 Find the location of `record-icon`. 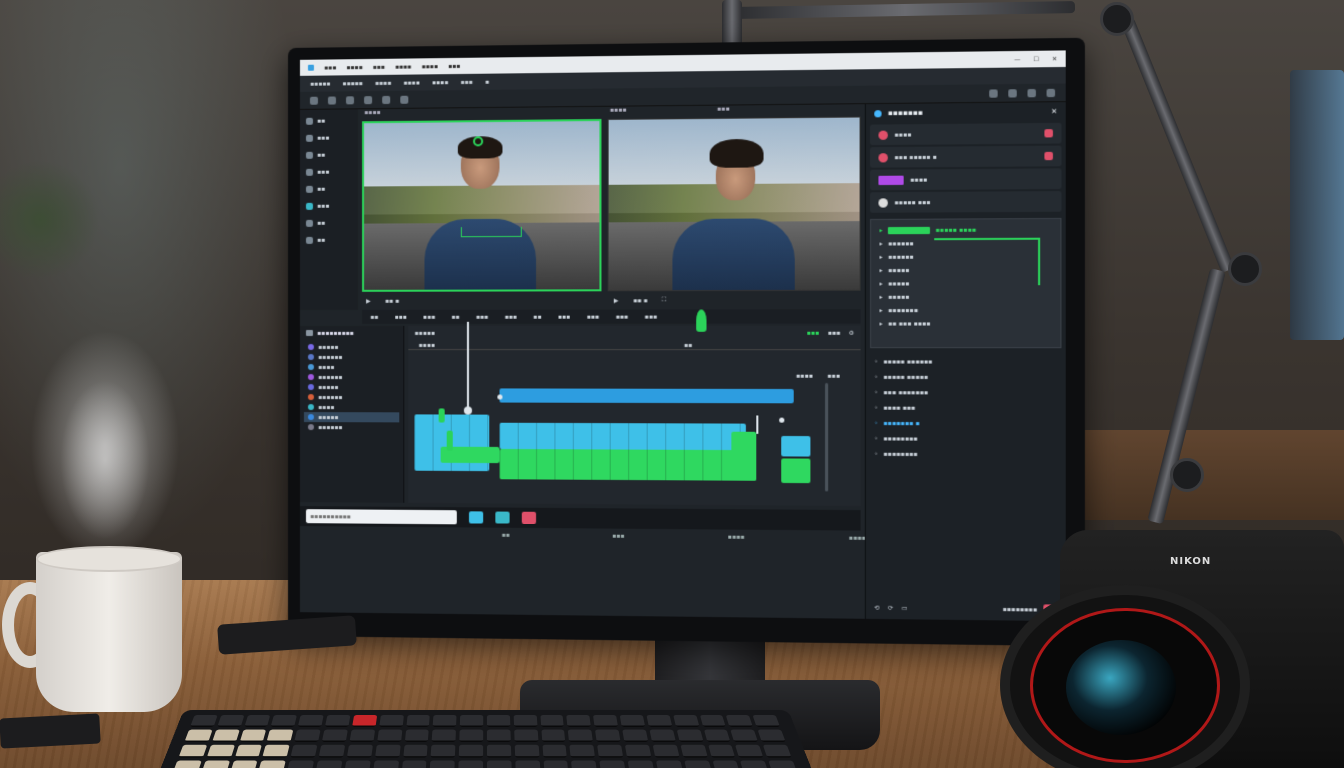

record-icon is located at coordinates (1048, 156).